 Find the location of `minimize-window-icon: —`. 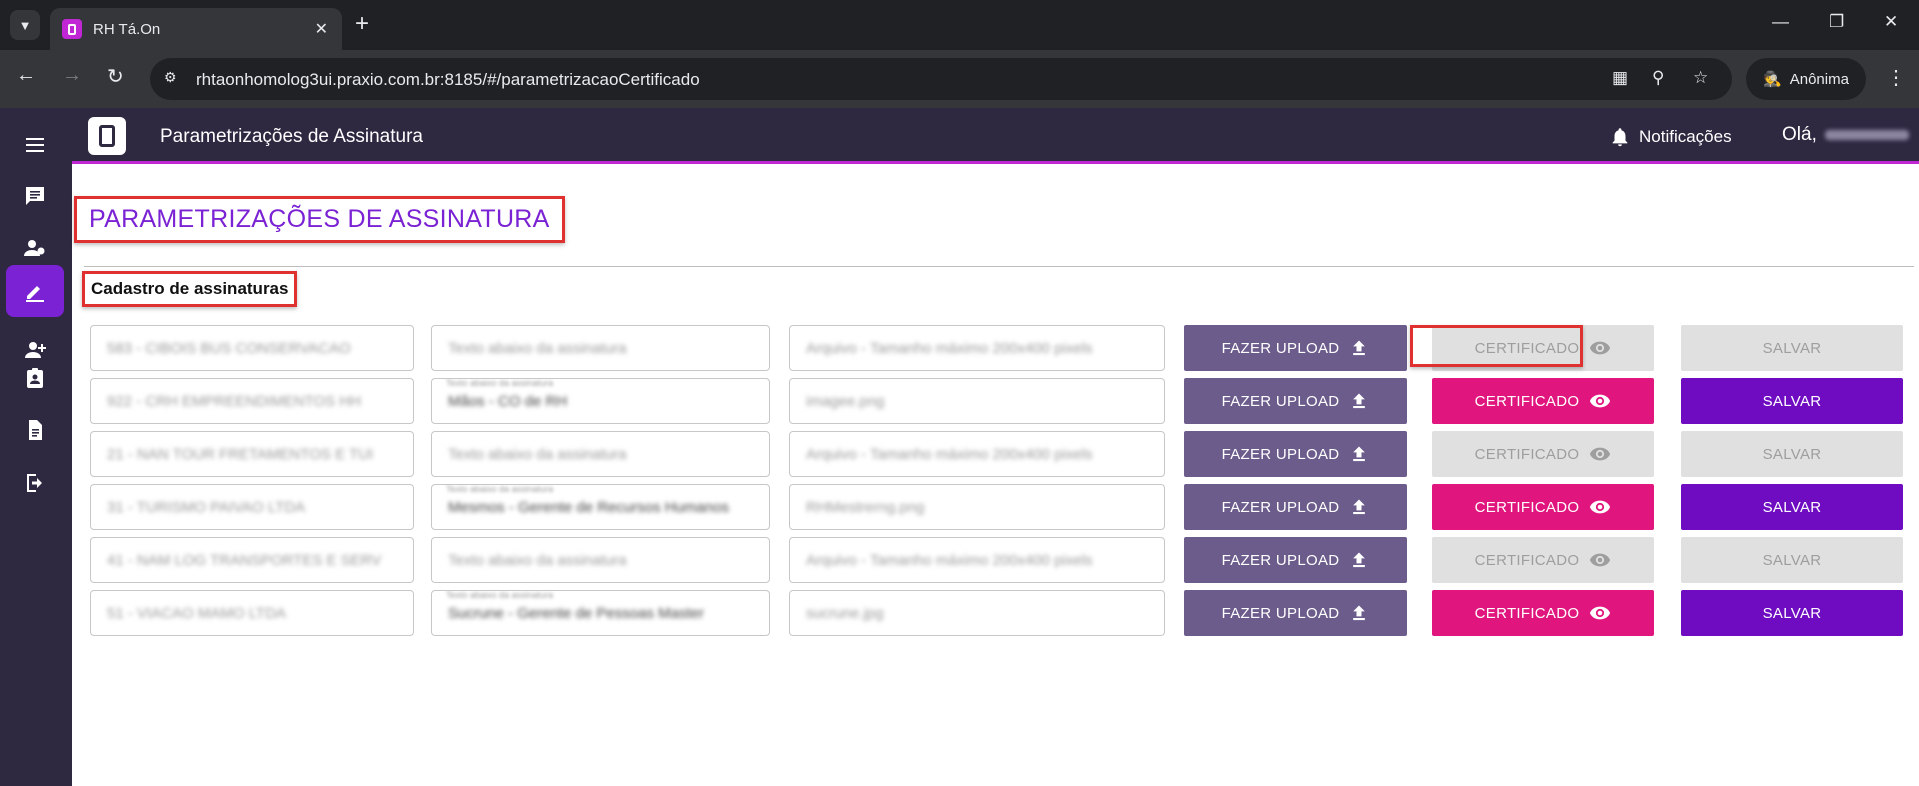

minimize-window-icon: — is located at coordinates (1780, 22).